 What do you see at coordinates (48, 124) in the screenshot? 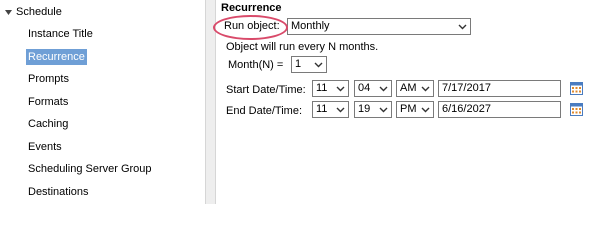
I see `nav-item-caching: Caching` at bounding box center [48, 124].